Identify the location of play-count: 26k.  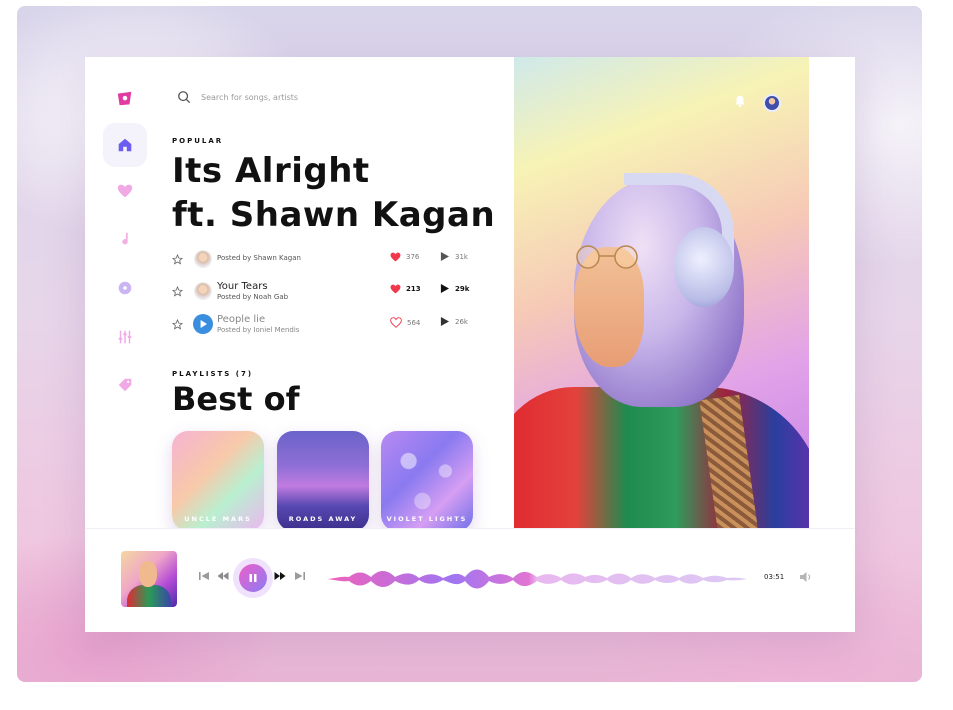
(454, 321).